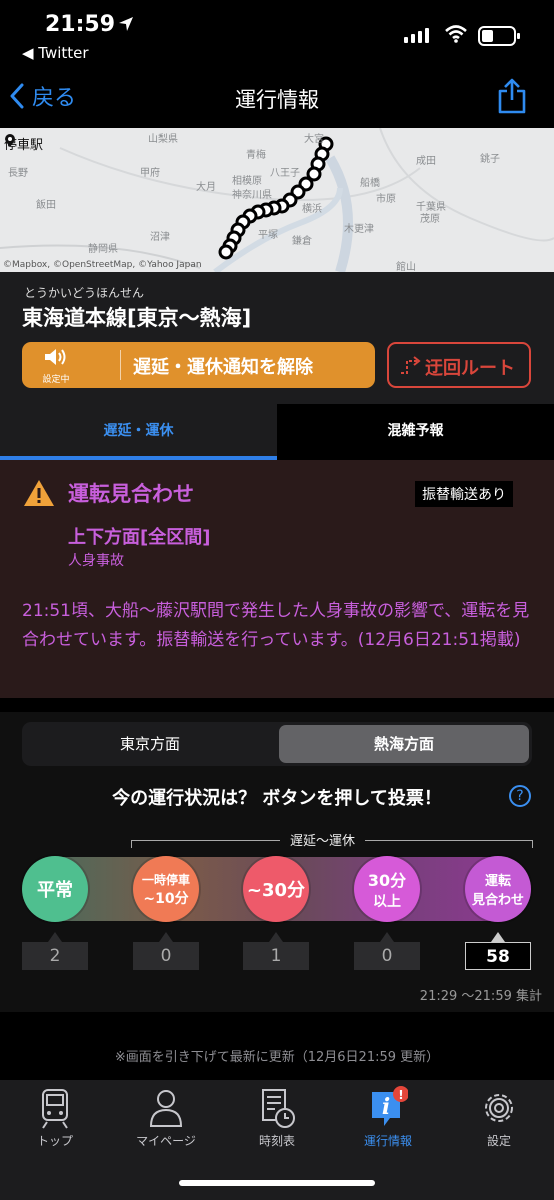  Describe the element at coordinates (490, 159) in the screenshot. I see `map-label: 銚子` at that location.